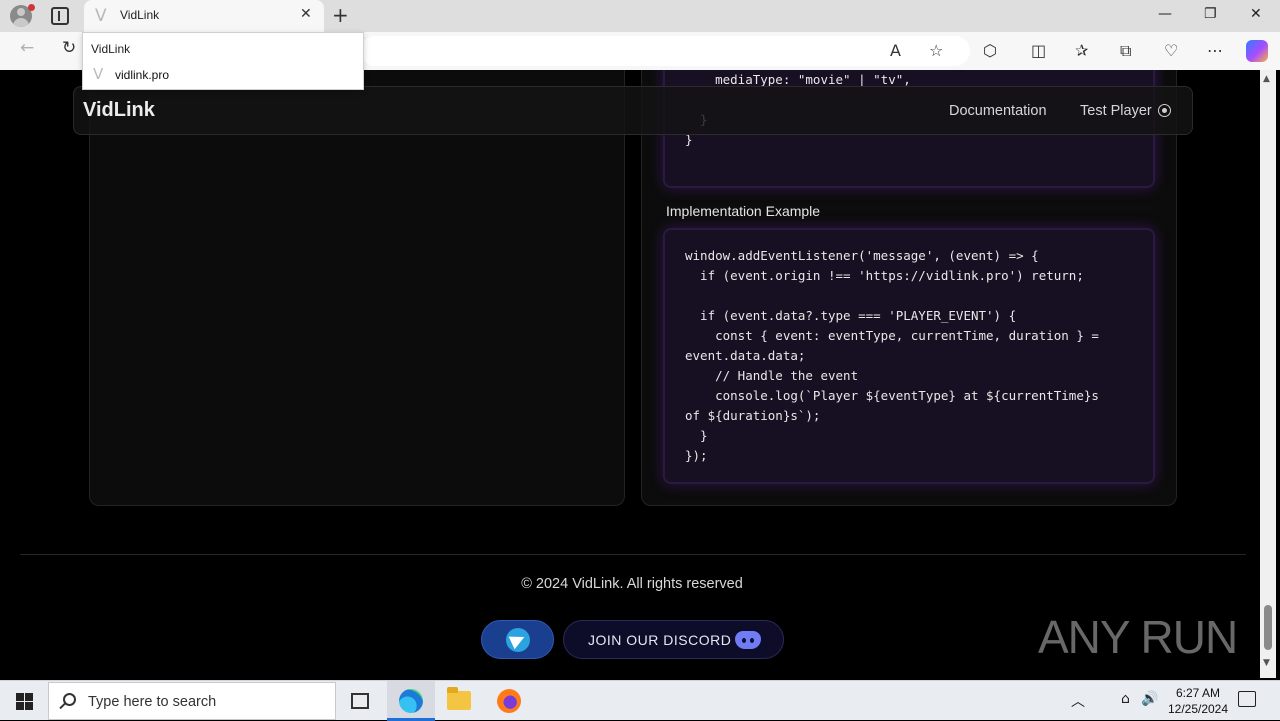  What do you see at coordinates (306, 14) in the screenshot?
I see `tab-close-icon: ✕` at bounding box center [306, 14].